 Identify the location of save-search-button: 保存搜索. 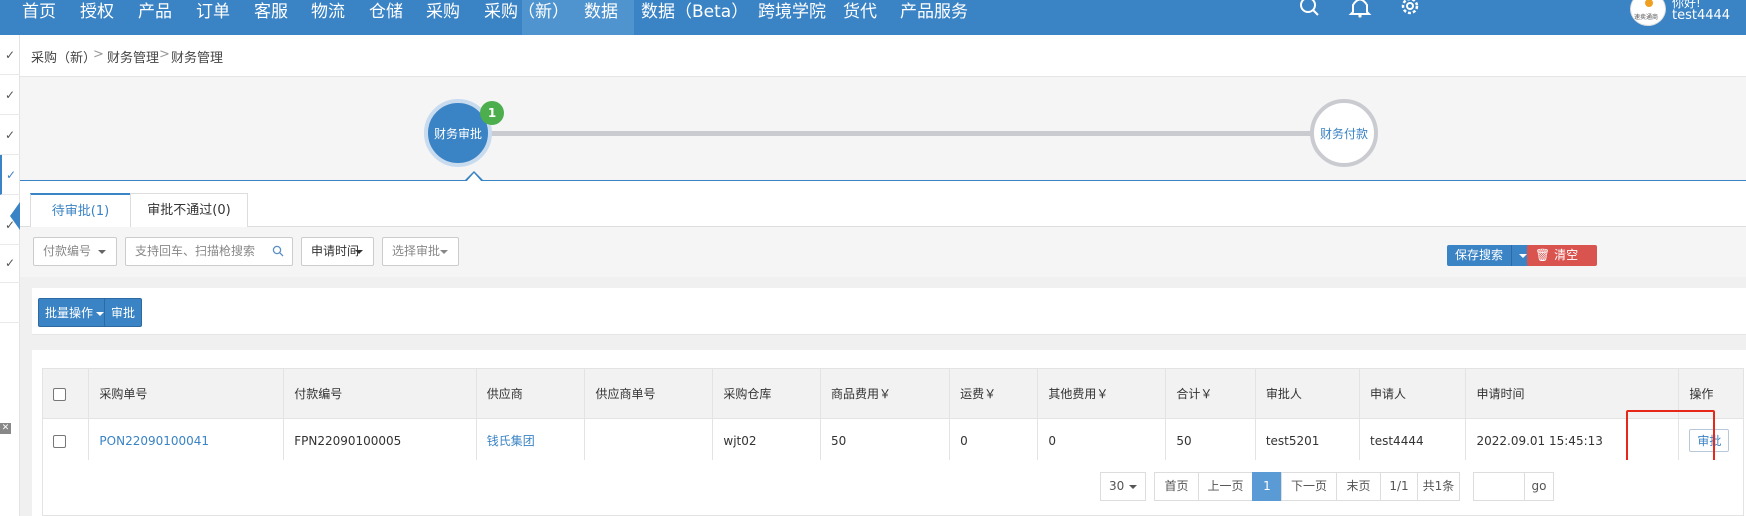
(1490, 255).